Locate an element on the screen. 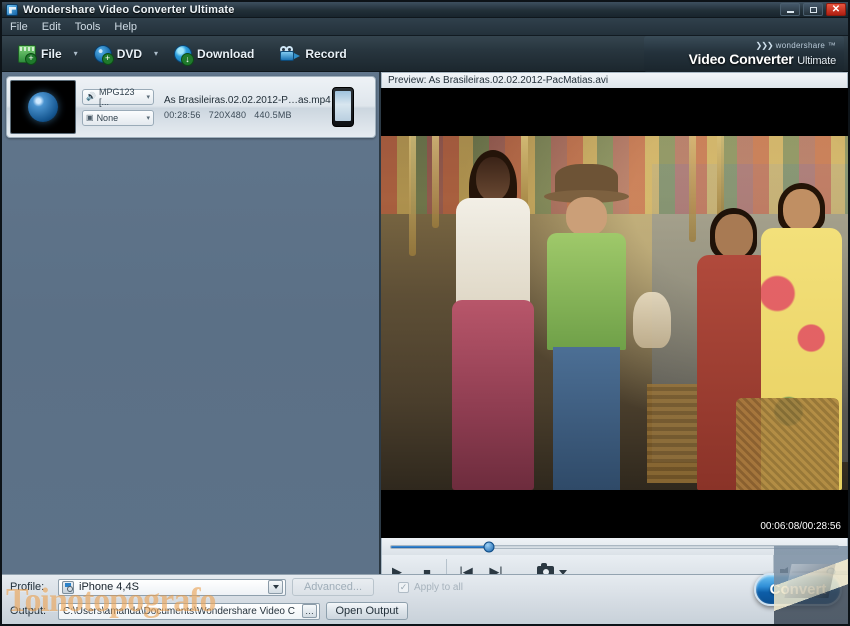  wave-mark-icon: ❯❯❯ is located at coordinates (764, 45).